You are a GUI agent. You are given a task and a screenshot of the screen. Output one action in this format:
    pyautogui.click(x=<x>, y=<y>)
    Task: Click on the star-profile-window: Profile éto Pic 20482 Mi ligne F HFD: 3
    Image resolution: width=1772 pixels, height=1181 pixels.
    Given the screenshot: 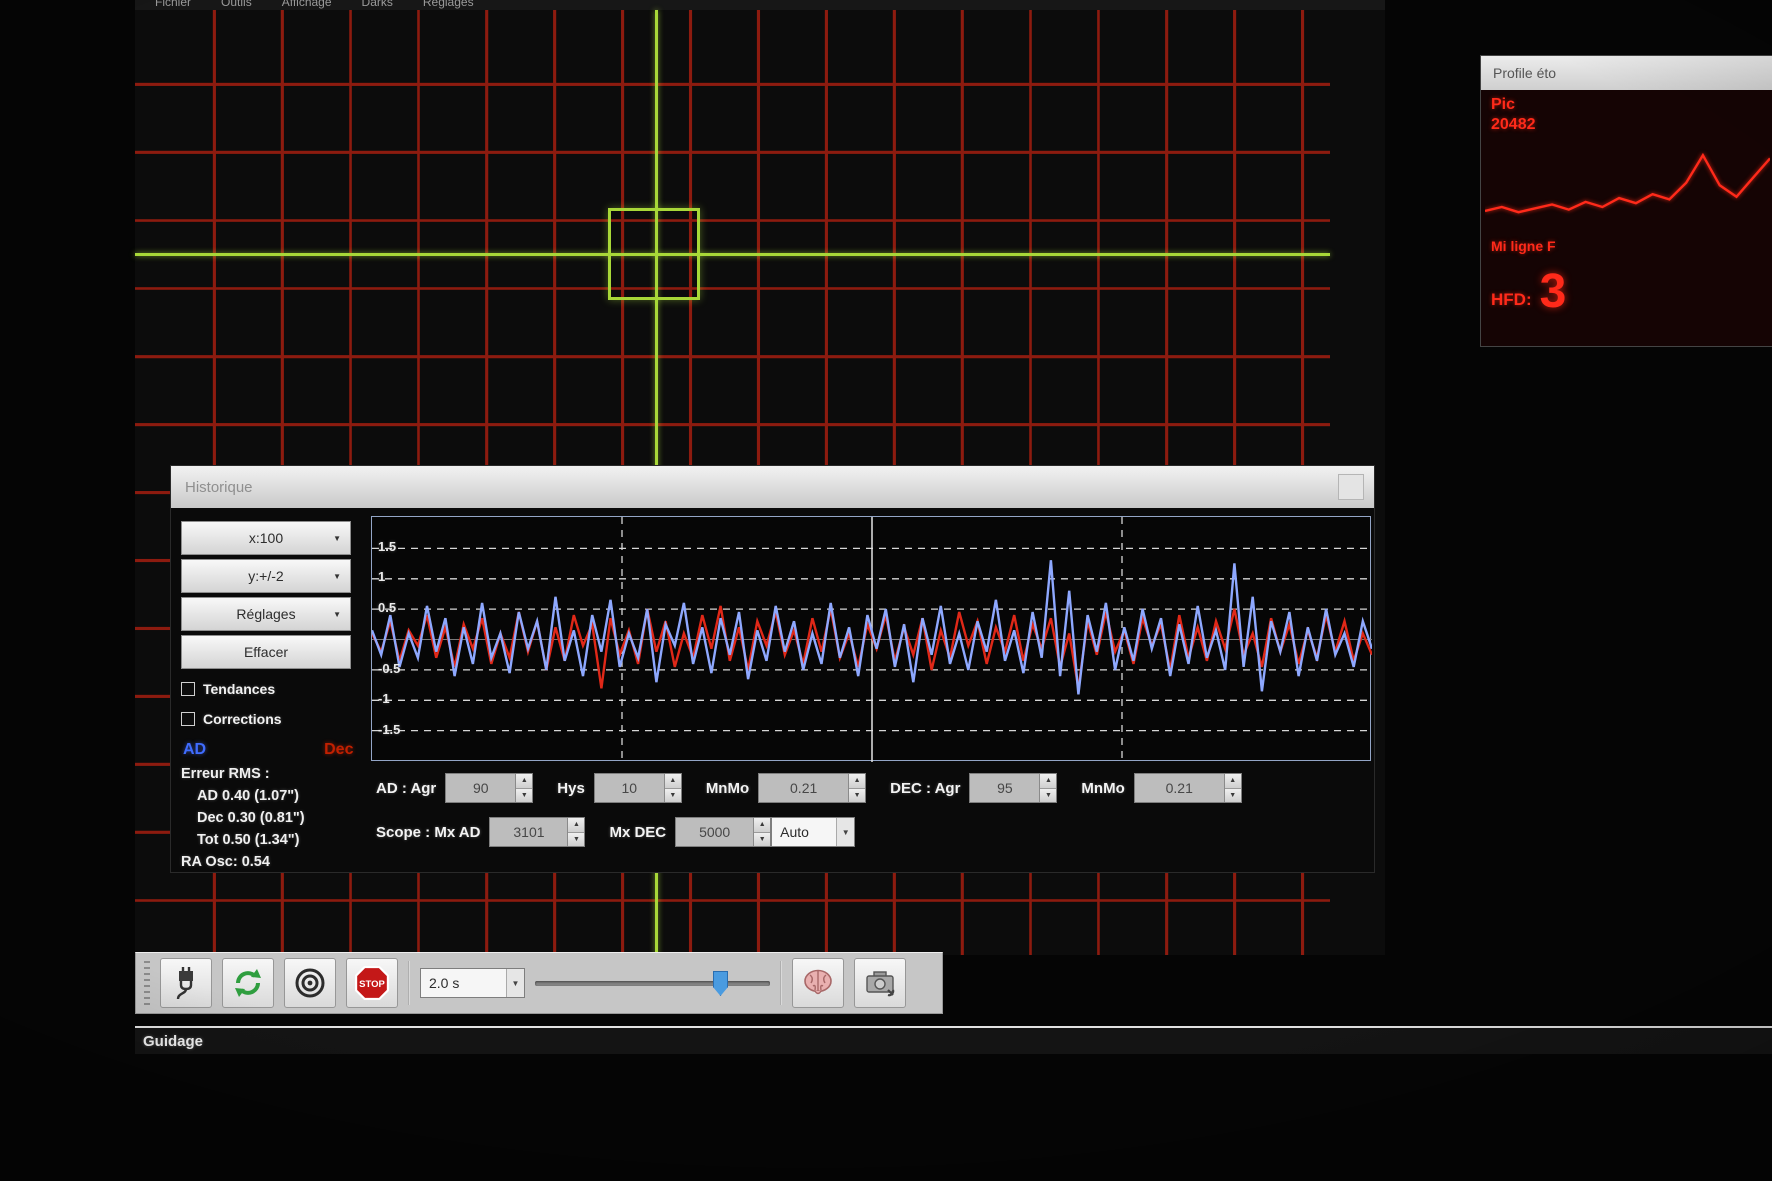 What is the action you would take?
    pyautogui.click(x=1626, y=201)
    